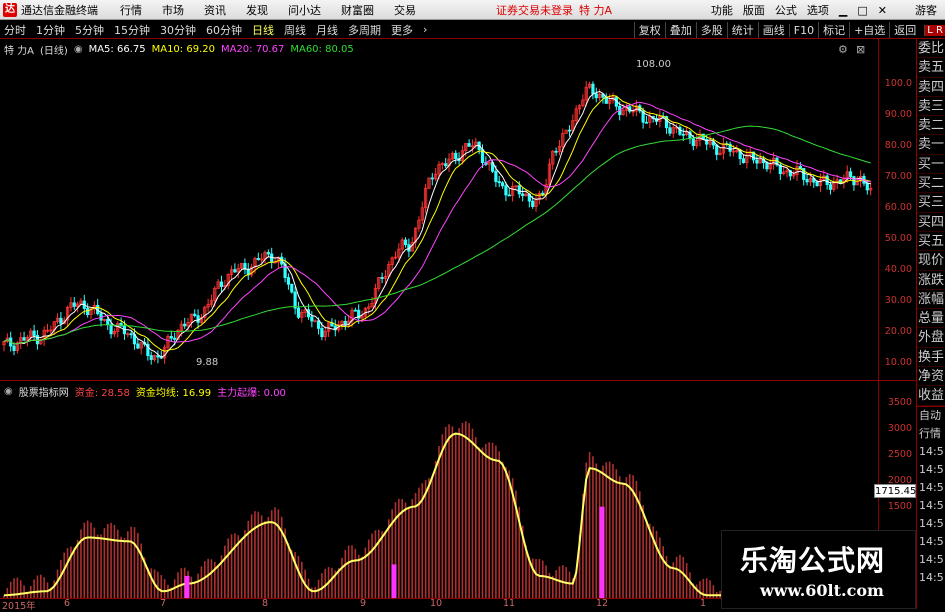 This screenshot has width=945, height=612. What do you see at coordinates (263, 30) in the screenshot?
I see `period-daily: 日线` at bounding box center [263, 30].